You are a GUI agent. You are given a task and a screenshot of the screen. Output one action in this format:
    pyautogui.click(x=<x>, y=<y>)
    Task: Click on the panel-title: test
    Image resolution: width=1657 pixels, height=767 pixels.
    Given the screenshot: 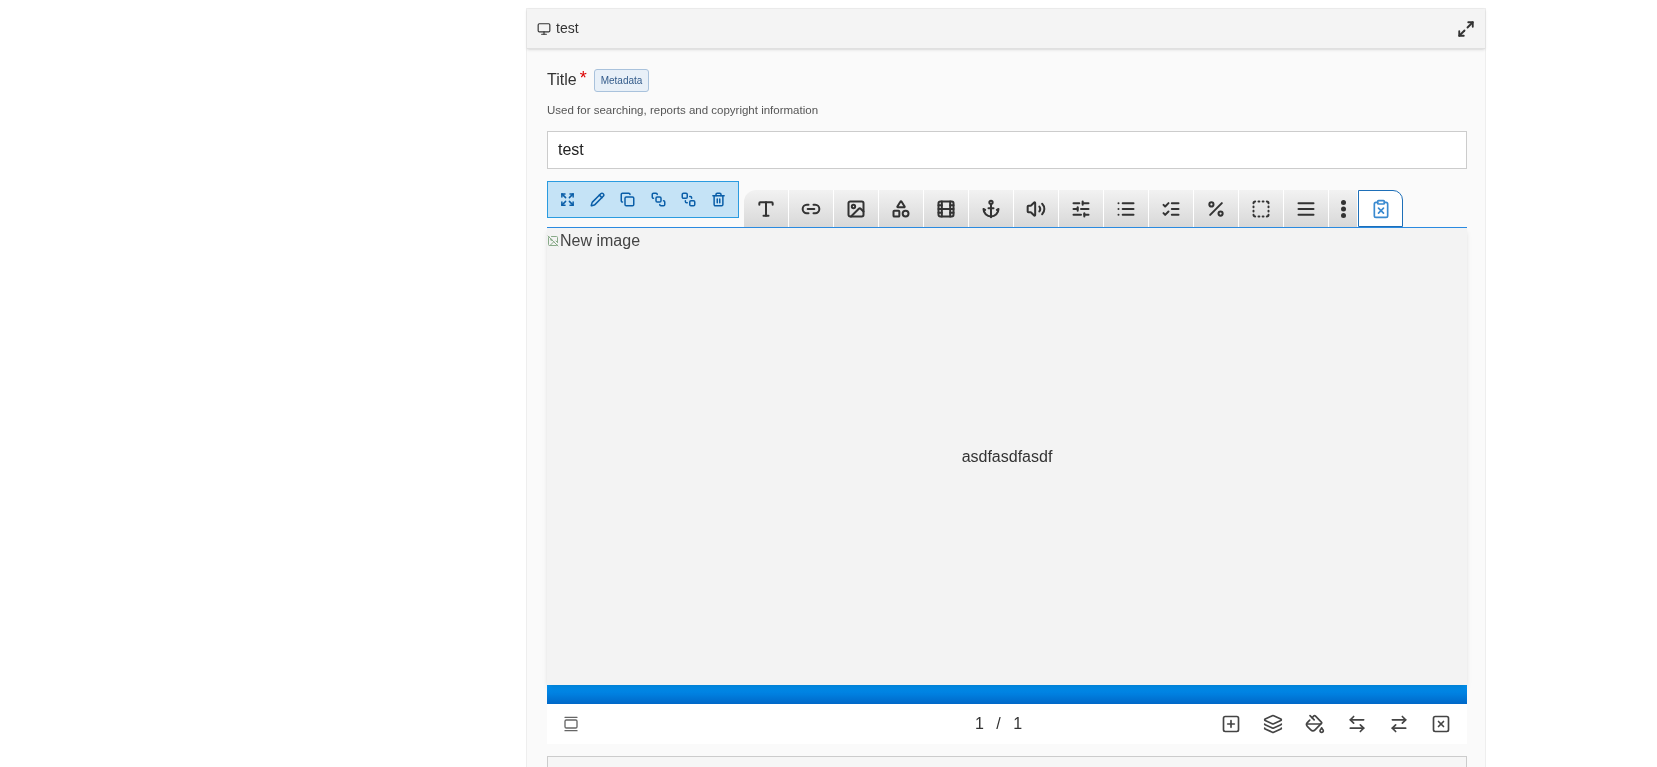 What is the action you would take?
    pyautogui.click(x=567, y=28)
    